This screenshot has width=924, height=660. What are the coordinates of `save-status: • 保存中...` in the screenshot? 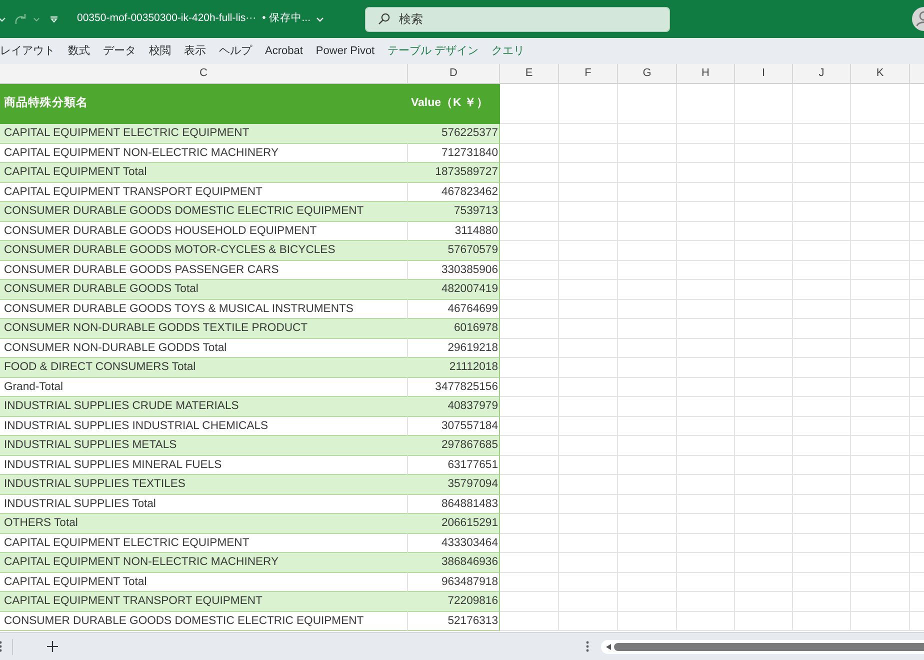 It's located at (286, 19).